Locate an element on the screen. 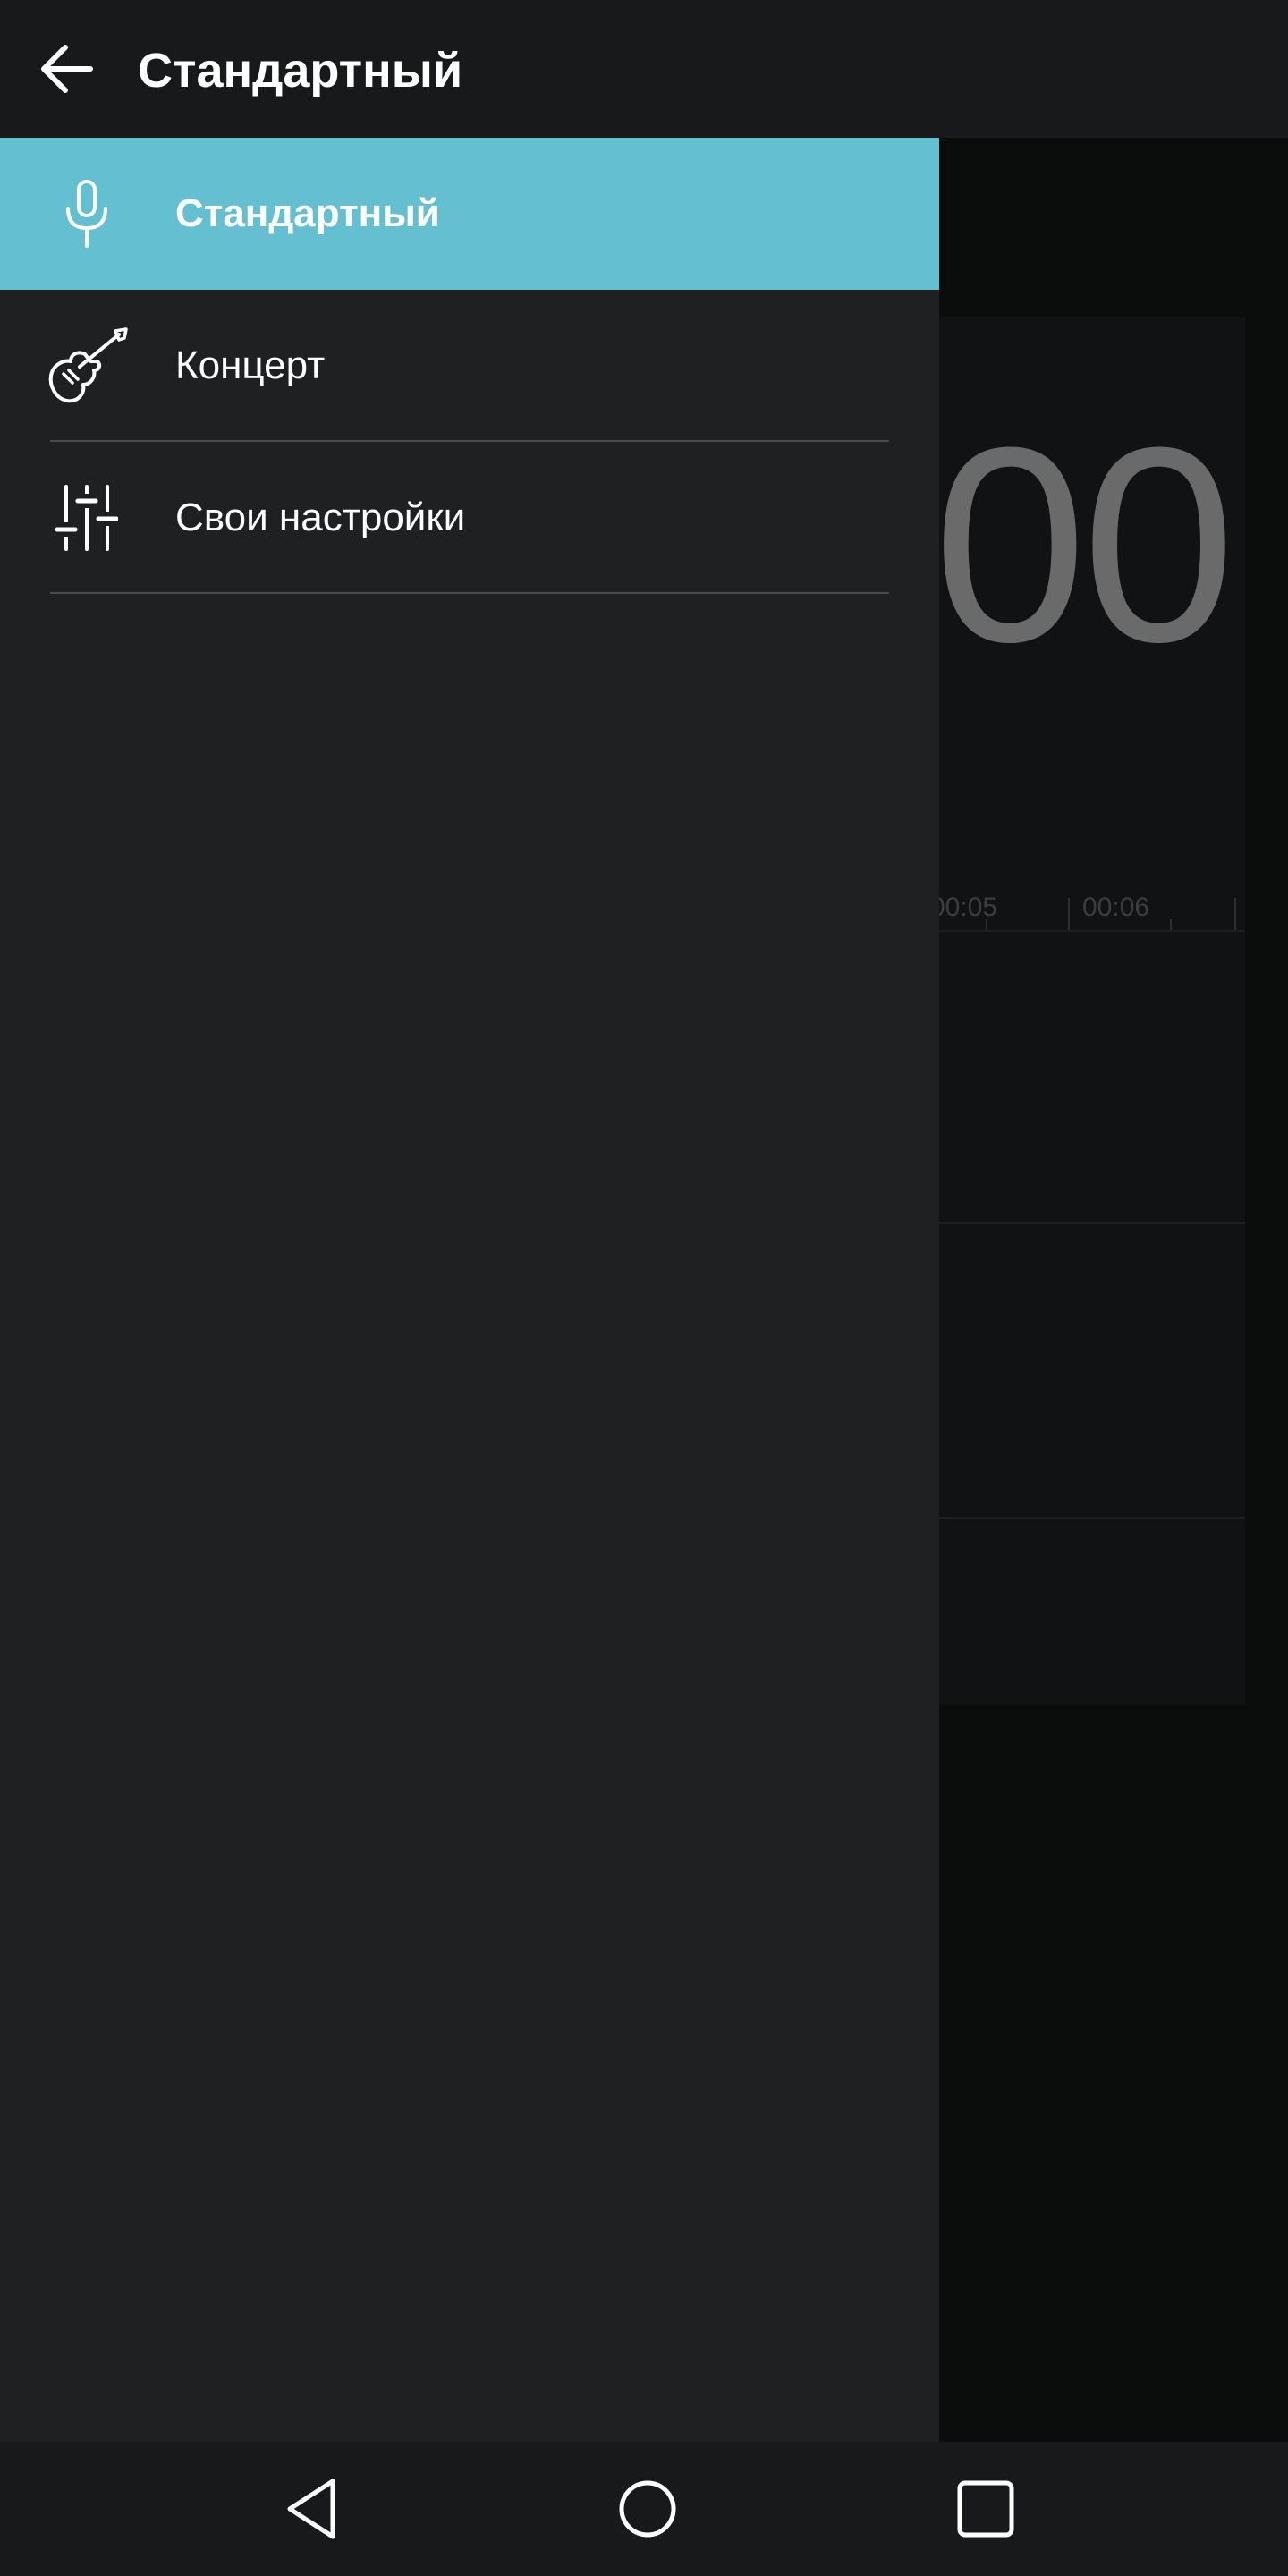  timer-display: 00 is located at coordinates (1084, 544).